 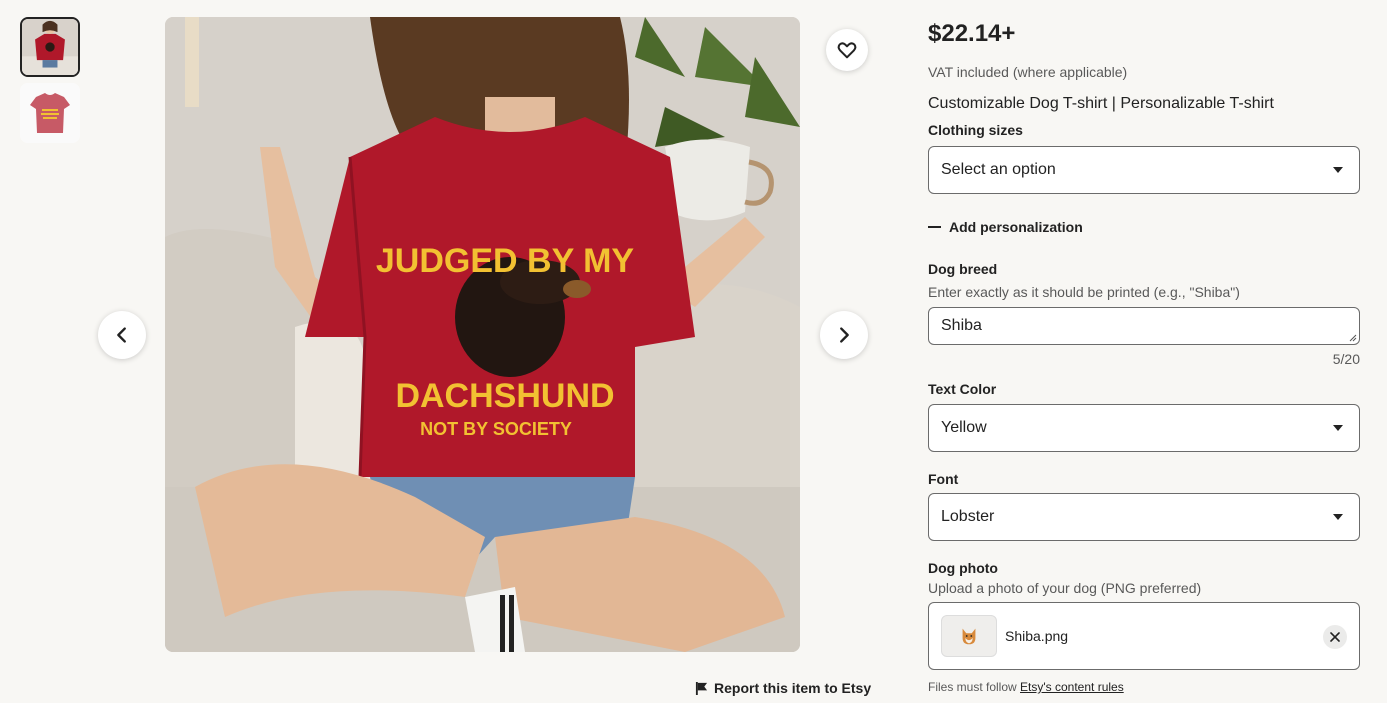 I want to click on font-label: Font, so click(x=943, y=479).